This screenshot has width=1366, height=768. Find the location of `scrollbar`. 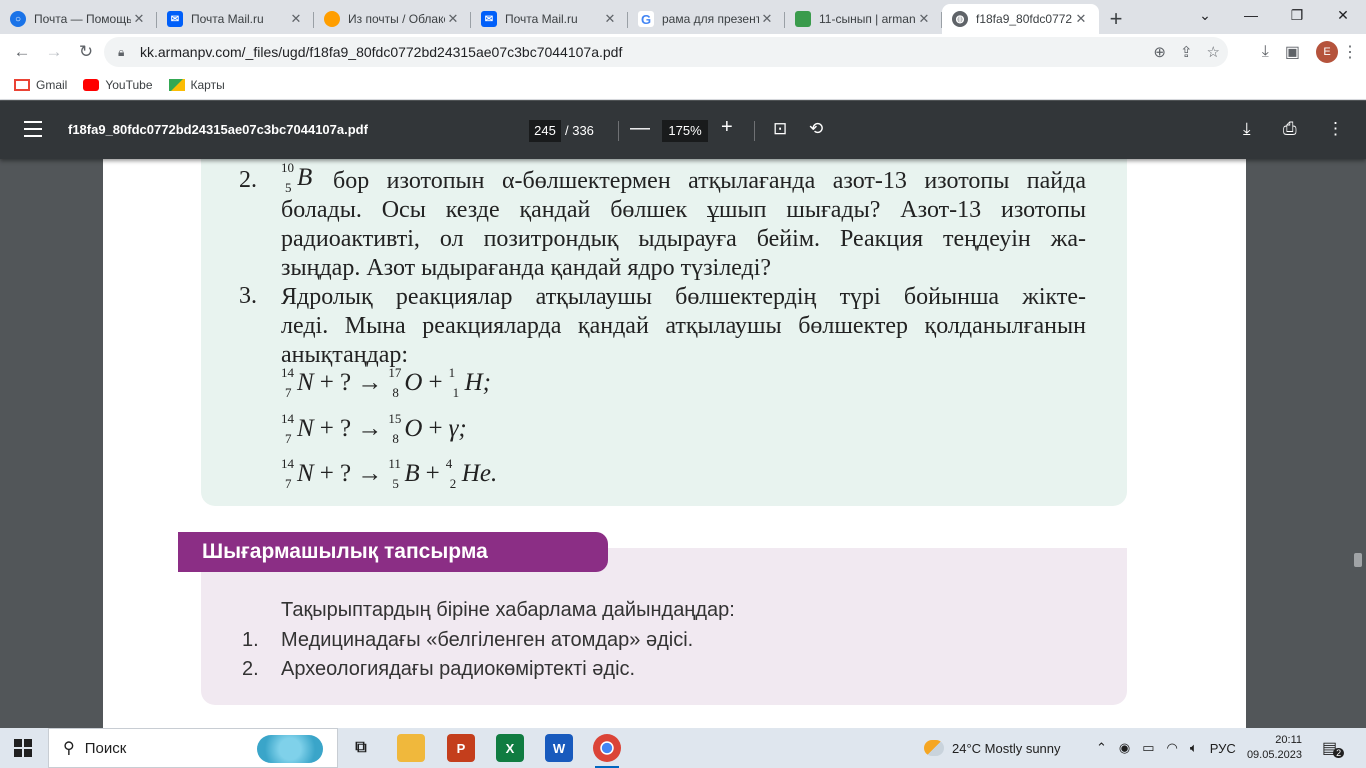

scrollbar is located at coordinates (1358, 443).